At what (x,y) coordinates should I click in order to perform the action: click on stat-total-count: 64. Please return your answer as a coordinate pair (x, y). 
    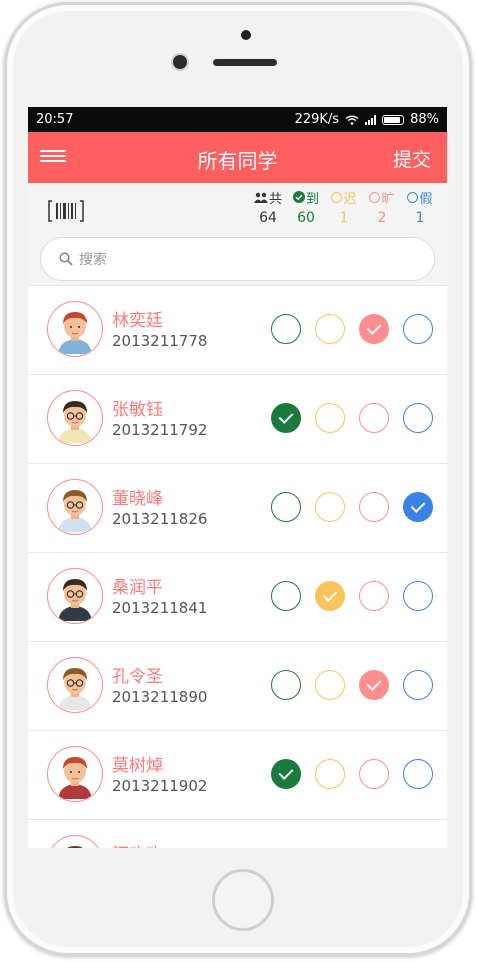
    Looking at the image, I should click on (268, 218).